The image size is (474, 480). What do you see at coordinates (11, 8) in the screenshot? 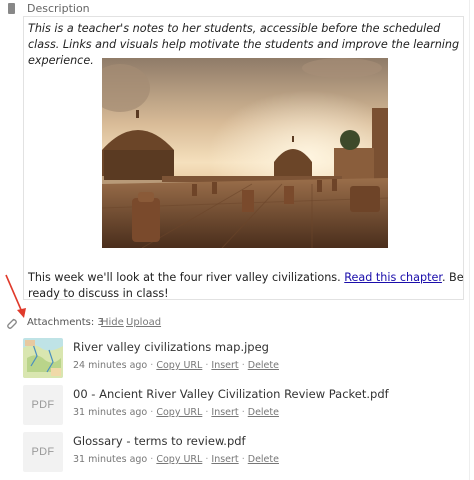
I see `description-icon` at bounding box center [11, 8].